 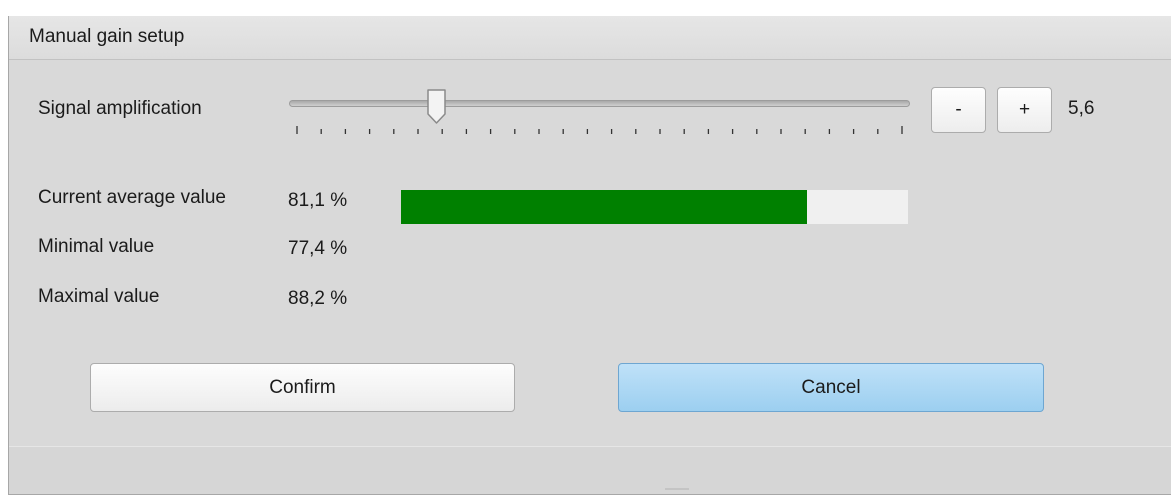 What do you see at coordinates (1024, 110) in the screenshot?
I see `increase-button: +` at bounding box center [1024, 110].